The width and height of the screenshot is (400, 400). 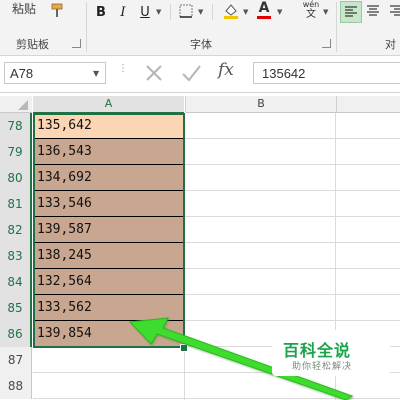 I want to click on watermark-subtitle: 助你轻松解决, so click(x=322, y=367).